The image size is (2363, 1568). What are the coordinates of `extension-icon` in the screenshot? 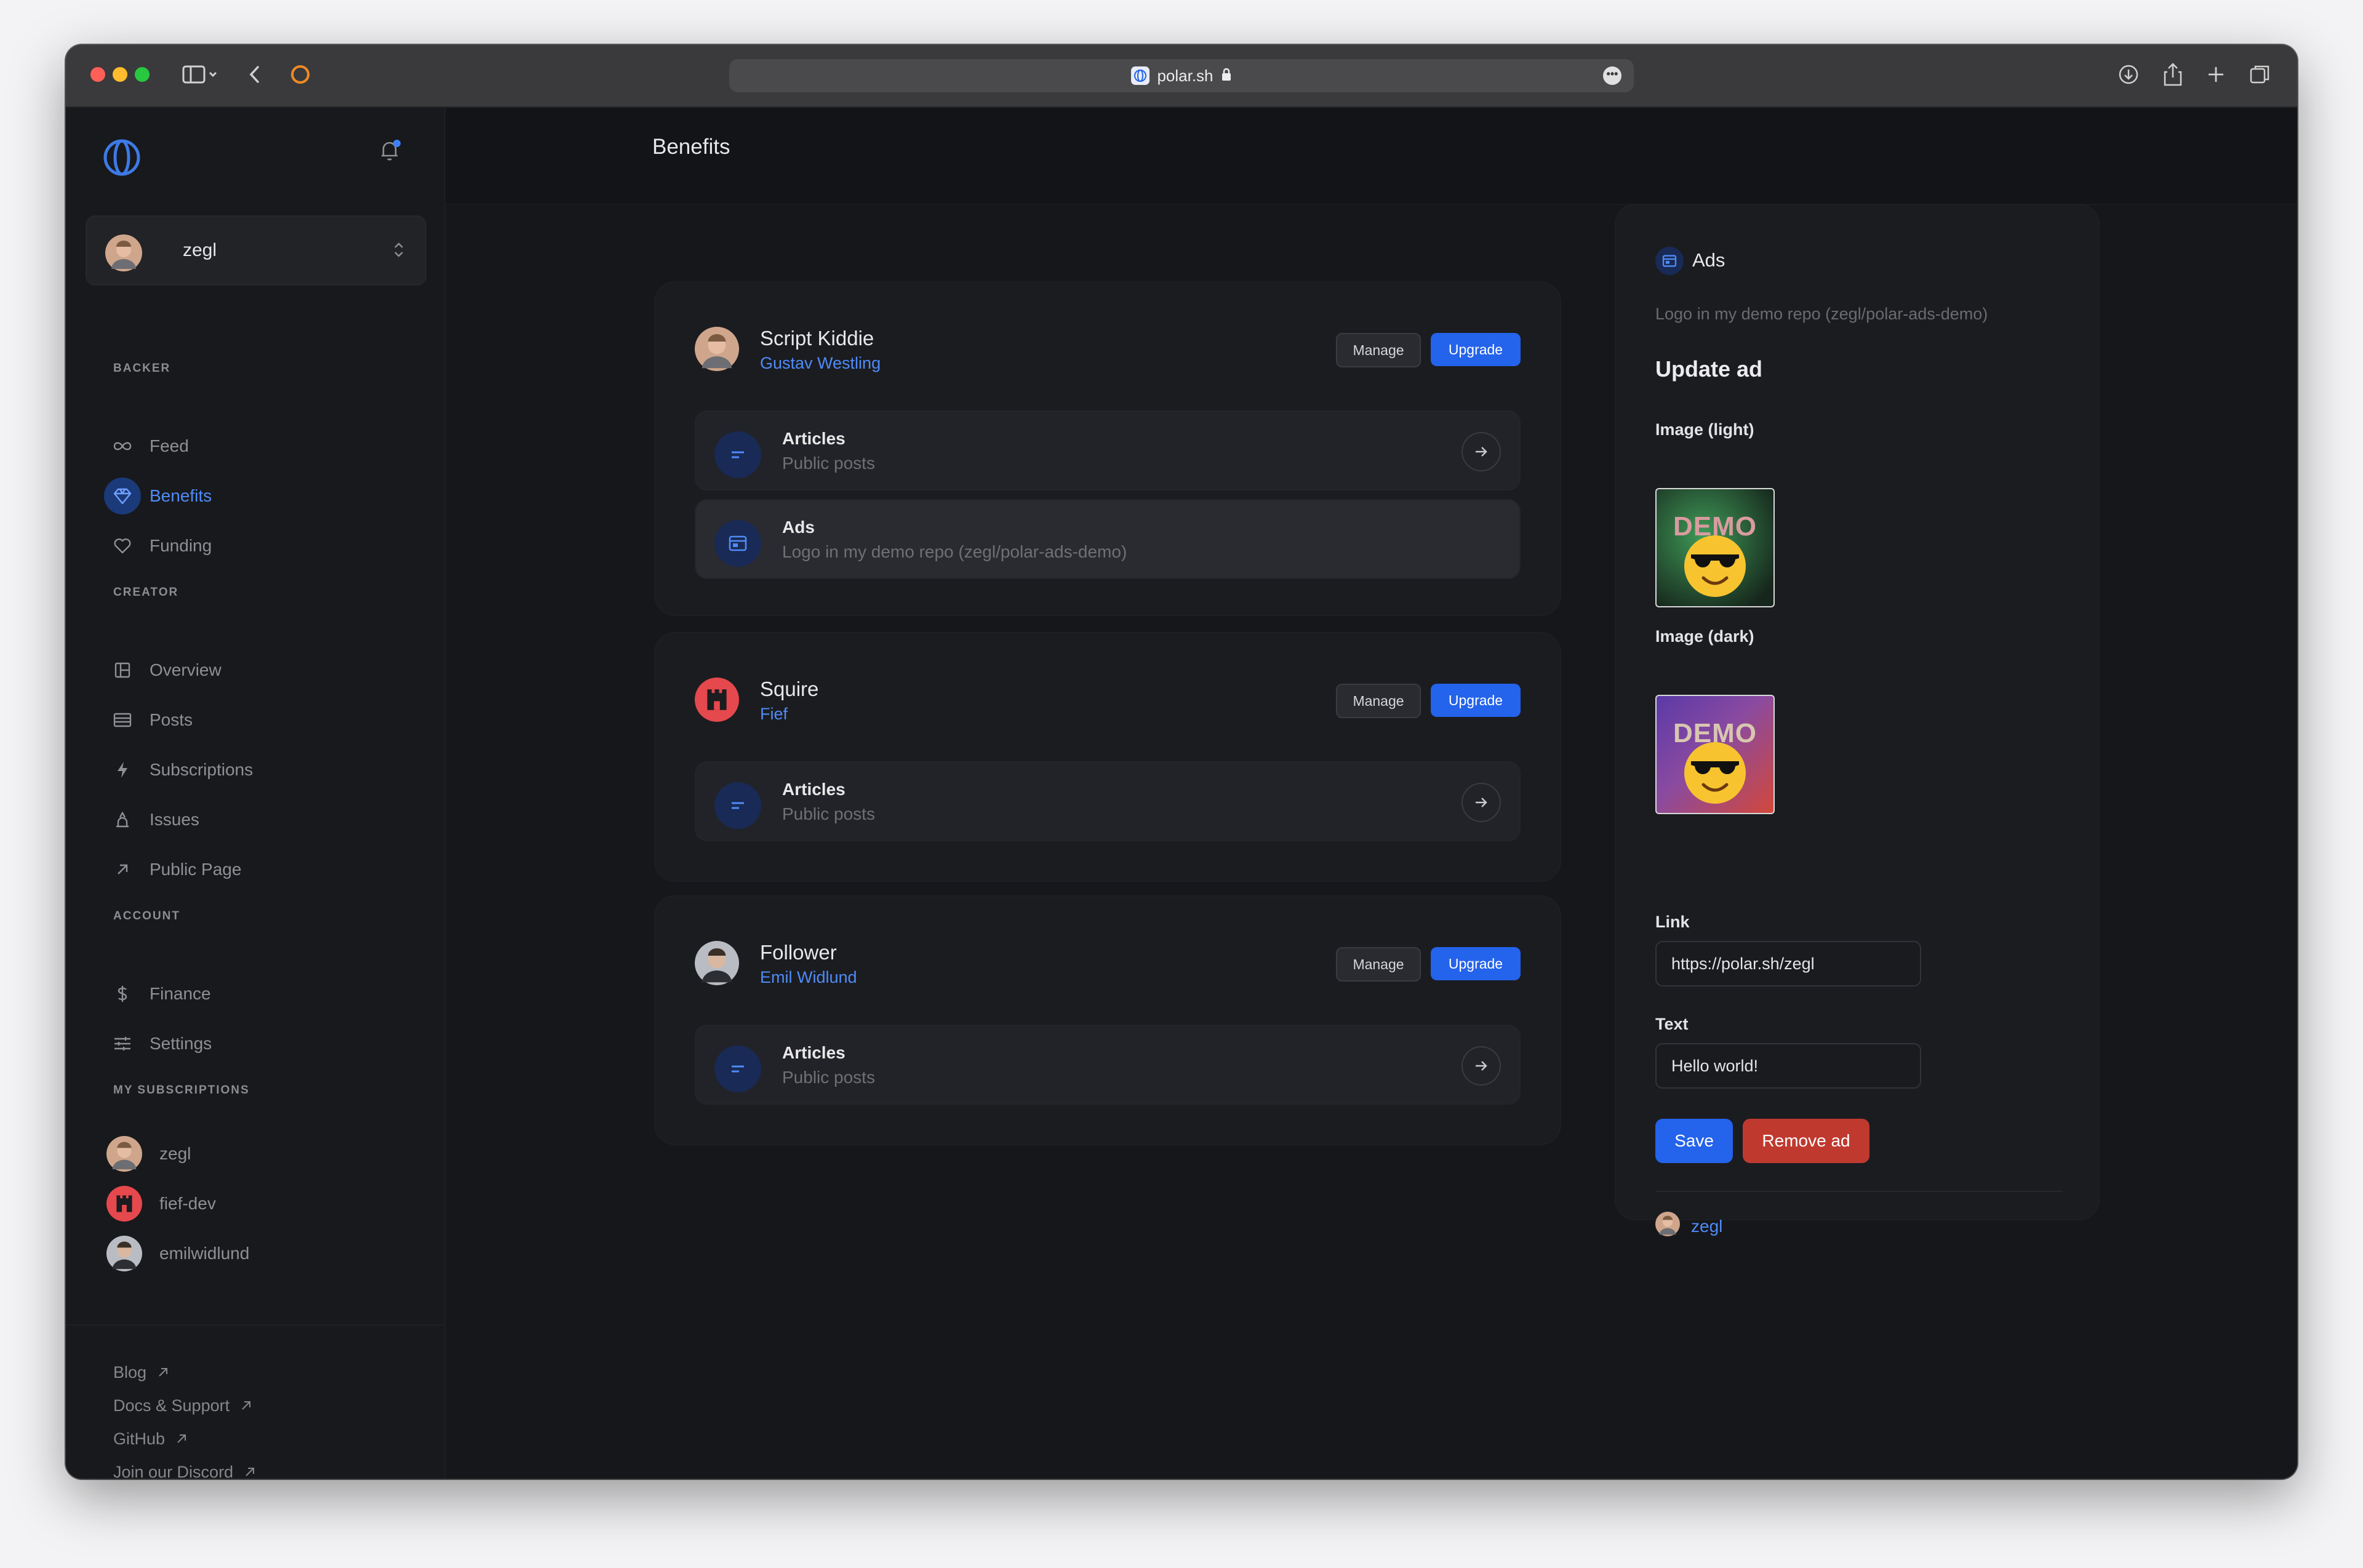 It's located at (300, 74).